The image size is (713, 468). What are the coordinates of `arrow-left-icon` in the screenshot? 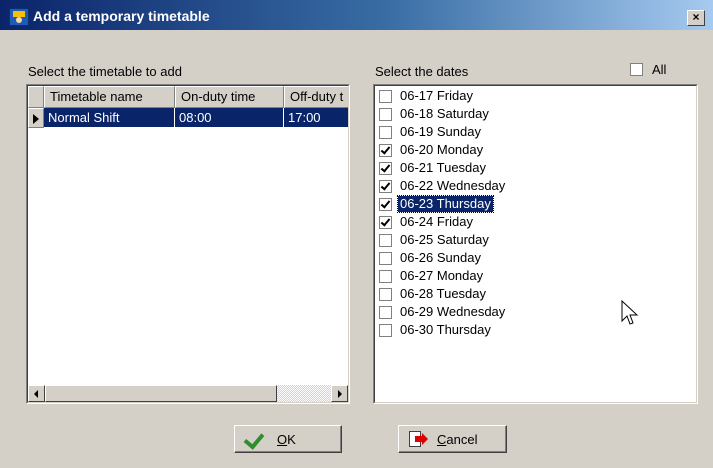 It's located at (36, 394).